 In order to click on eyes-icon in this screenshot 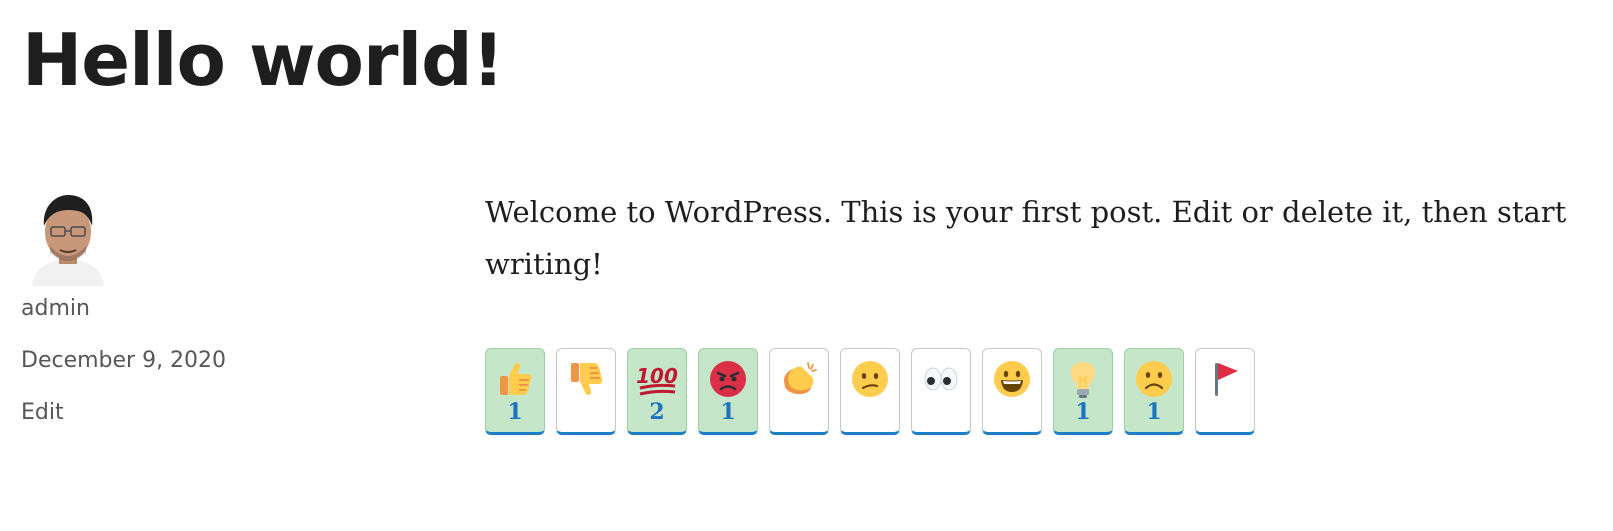, I will do `click(941, 379)`.